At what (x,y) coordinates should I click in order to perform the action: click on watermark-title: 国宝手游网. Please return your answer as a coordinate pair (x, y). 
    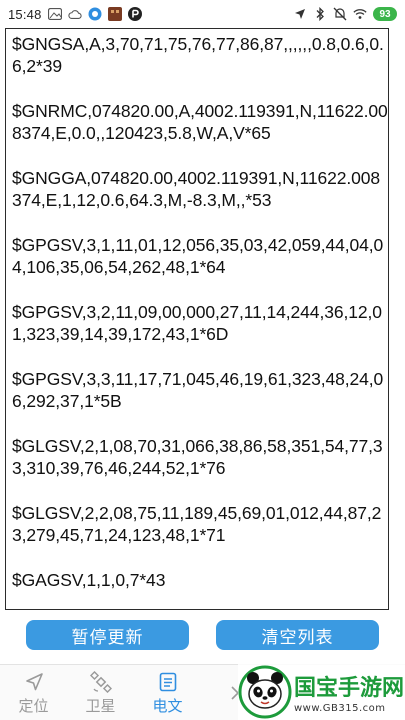
    Looking at the image, I should click on (349, 688).